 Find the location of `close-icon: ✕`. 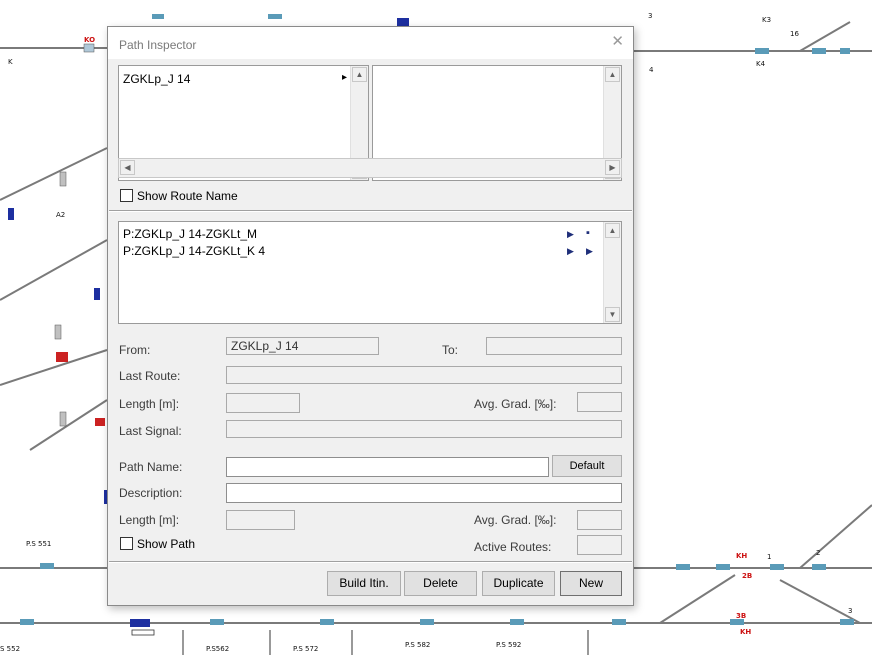

close-icon: ✕ is located at coordinates (617, 42).